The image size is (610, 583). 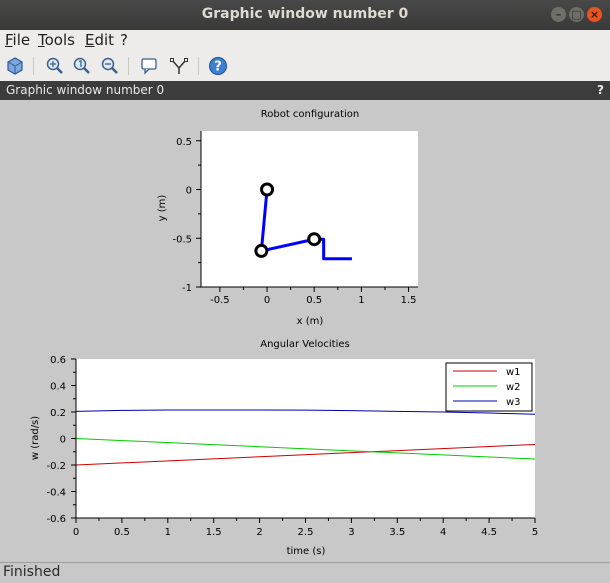 I want to click on chart1-xtick-label: -0.5, so click(x=220, y=300).